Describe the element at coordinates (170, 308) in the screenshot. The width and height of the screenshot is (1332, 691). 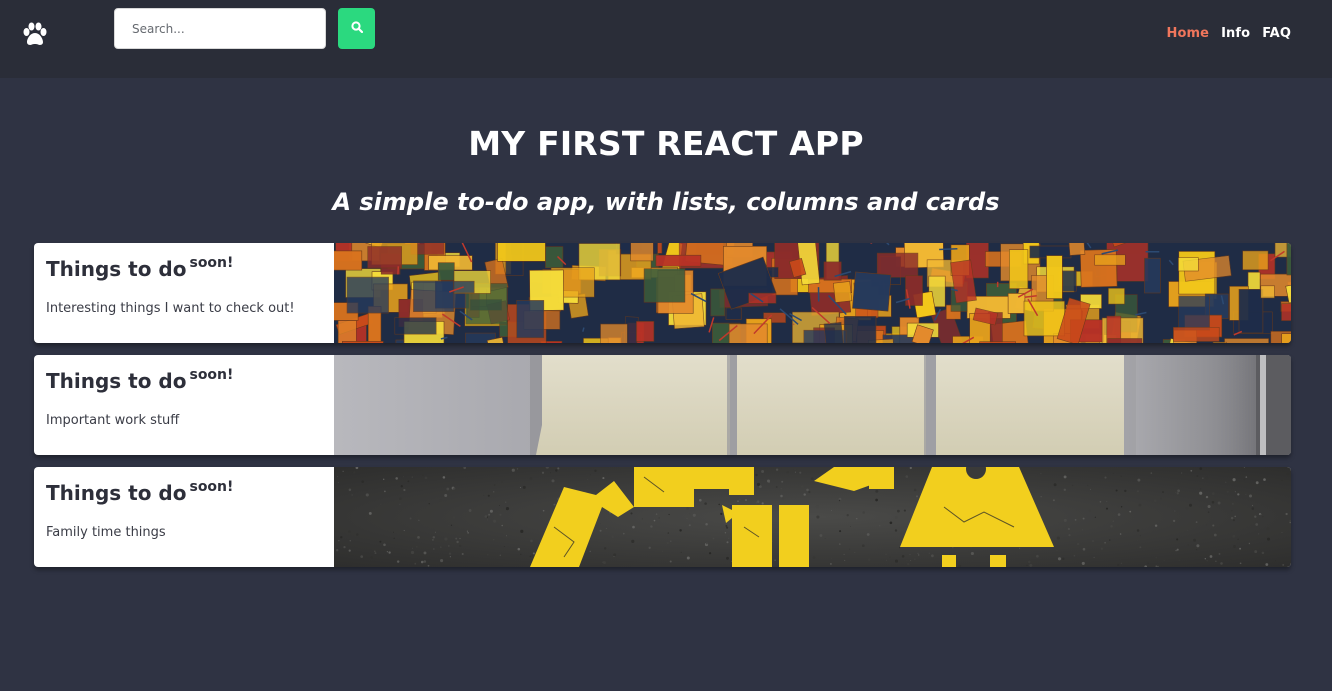
I see `list-card-description: Interesting things I want to check out!` at that location.